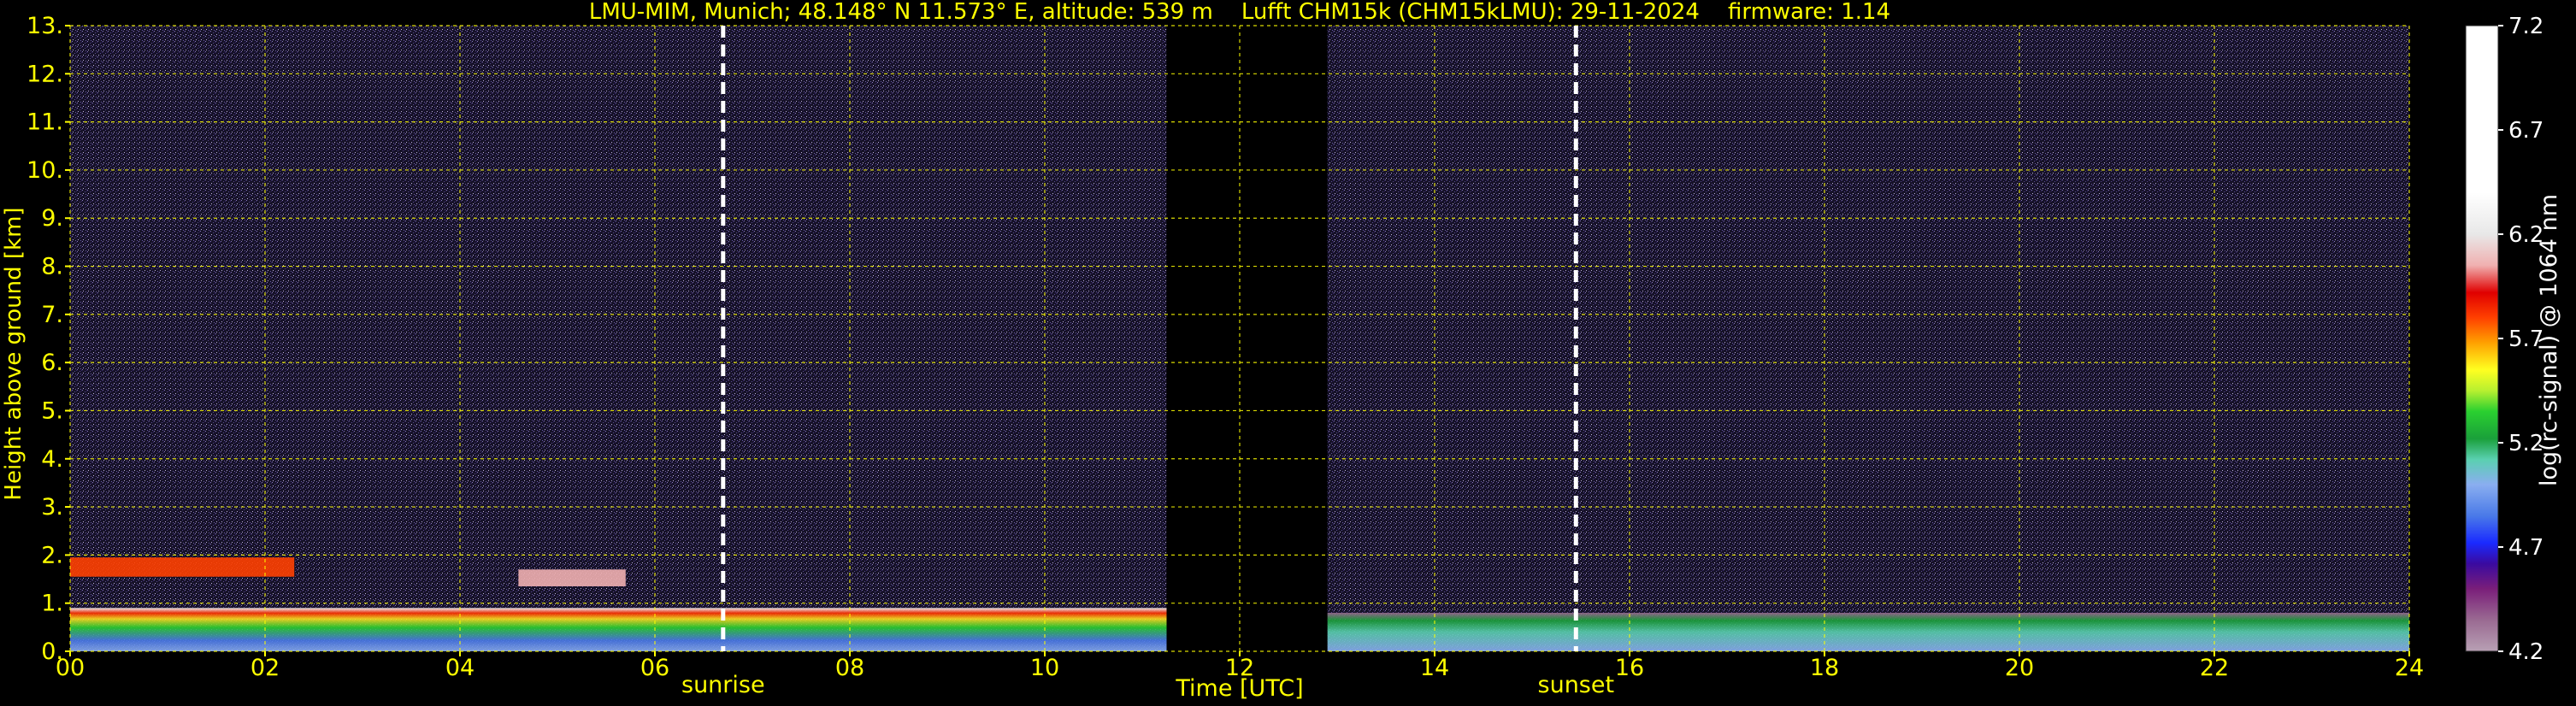 This screenshot has width=2576, height=706. I want to click on y-tick-label: 13., so click(45, 26).